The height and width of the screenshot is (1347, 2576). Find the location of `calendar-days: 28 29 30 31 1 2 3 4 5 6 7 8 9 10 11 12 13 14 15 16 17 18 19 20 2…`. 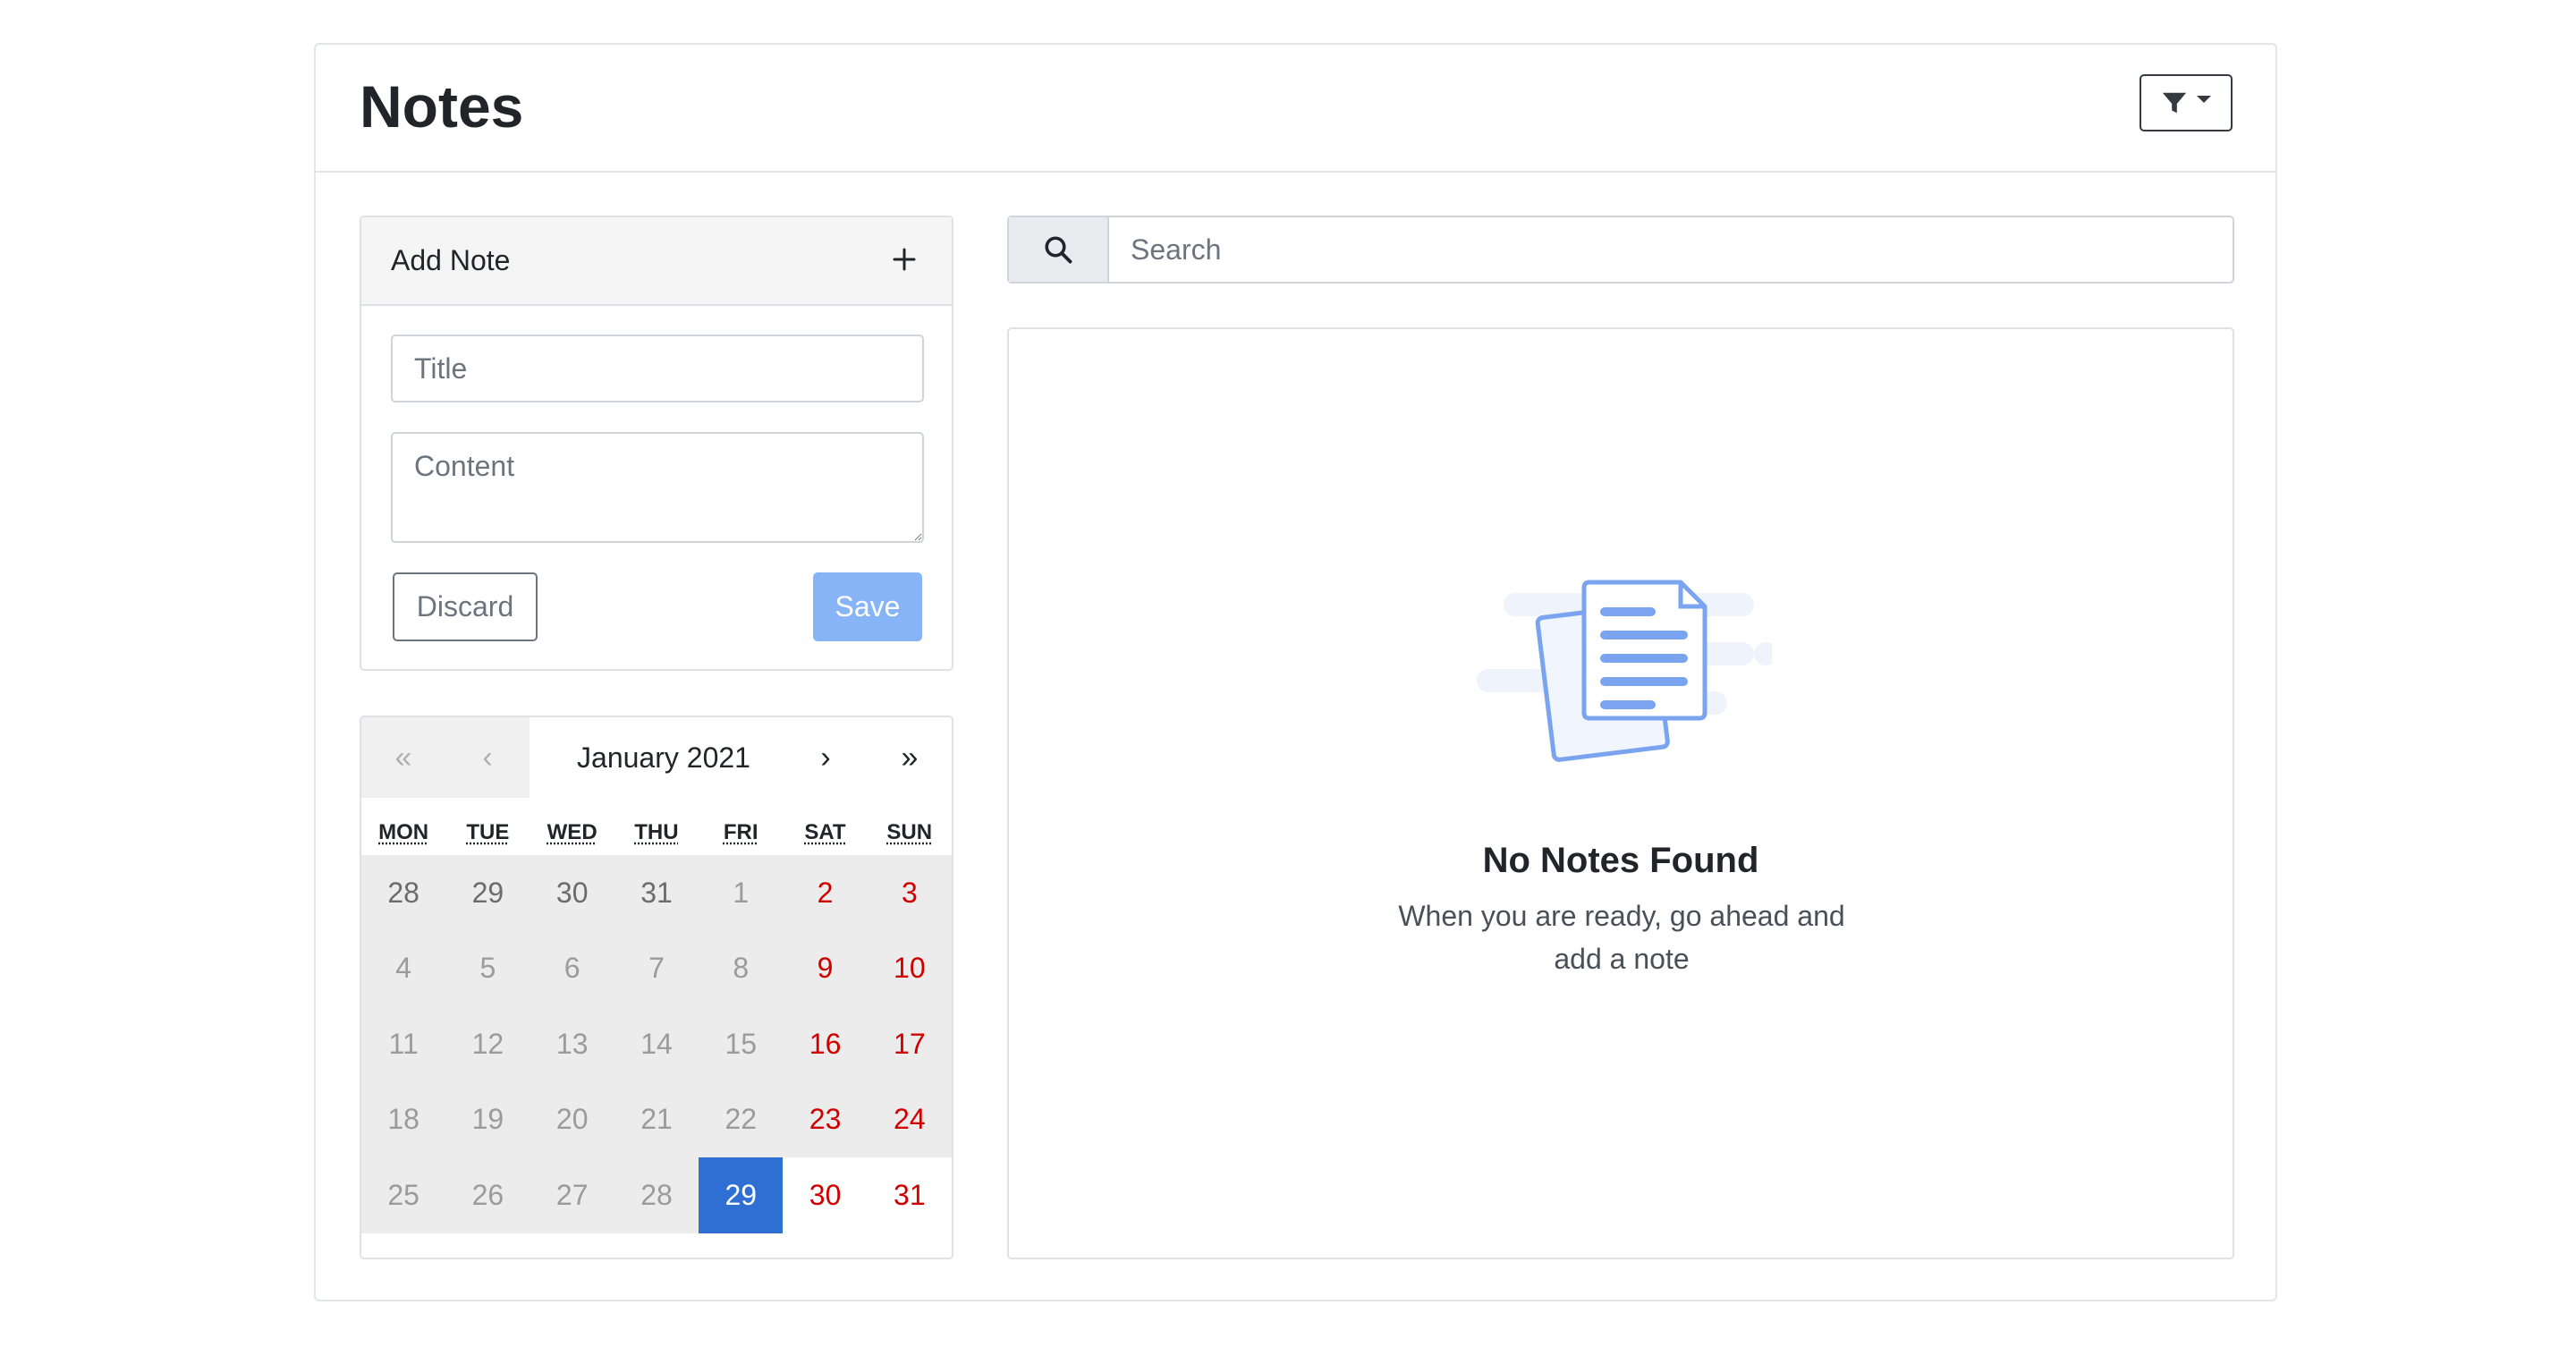

calendar-days: 28 29 30 31 1 2 3 4 5 6 7 8 9 10 11 12 13 14 15 16 17 18 19 20 2… is located at coordinates (656, 1044).